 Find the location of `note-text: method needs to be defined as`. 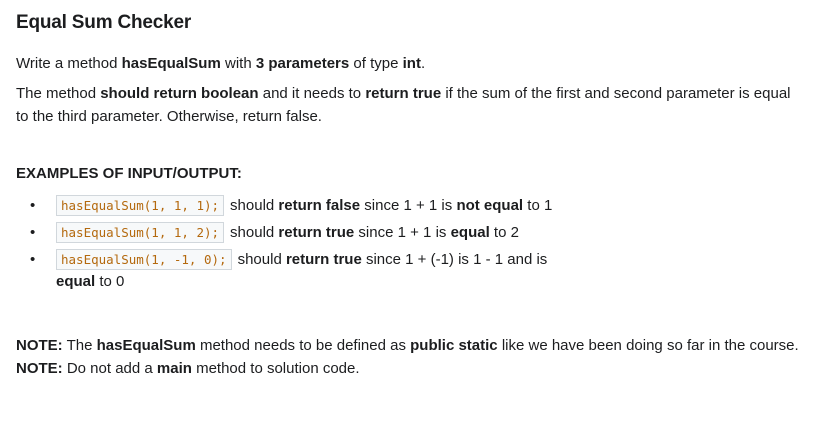

note-text: method needs to be defined as is located at coordinates (303, 345).